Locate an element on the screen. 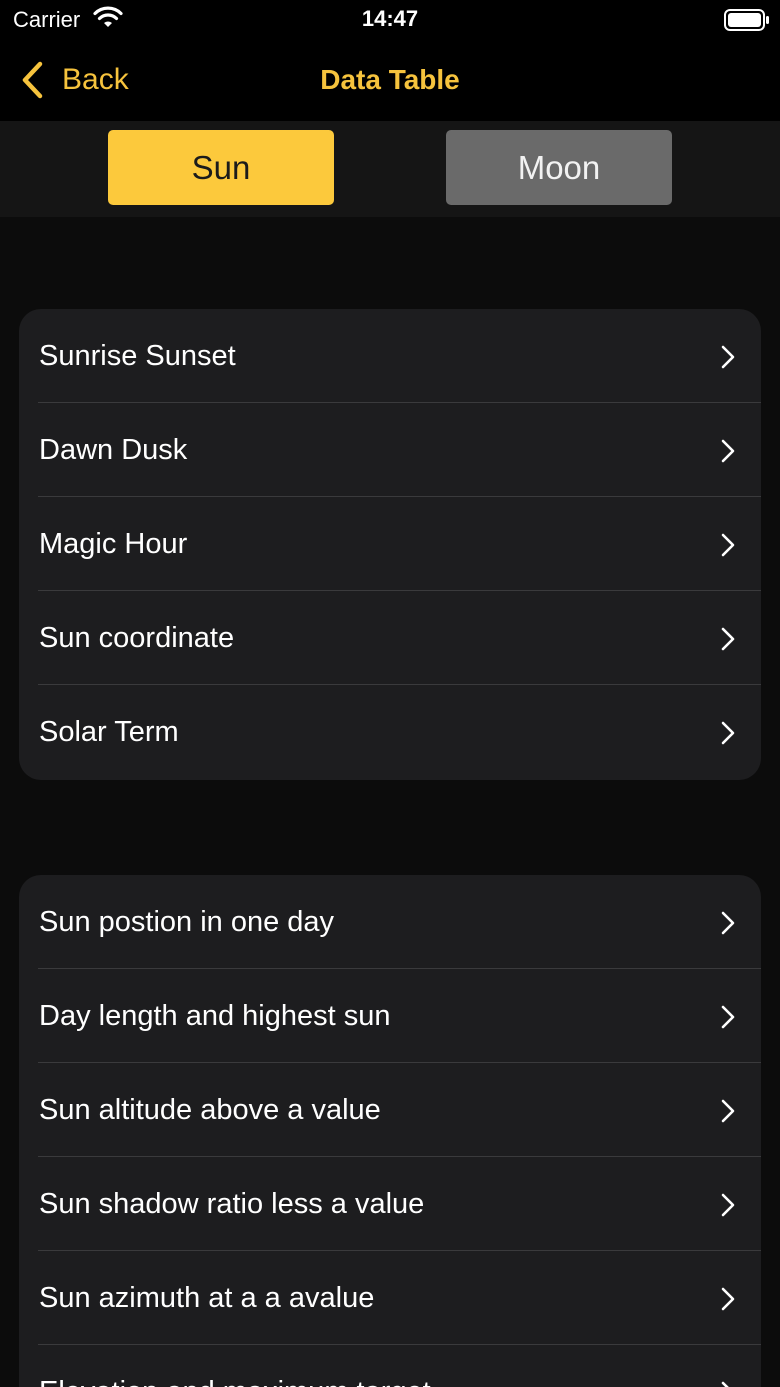 The image size is (780, 1387). list-item-elevation-maximum: Elevation and maximum target is located at coordinates (390, 1366).